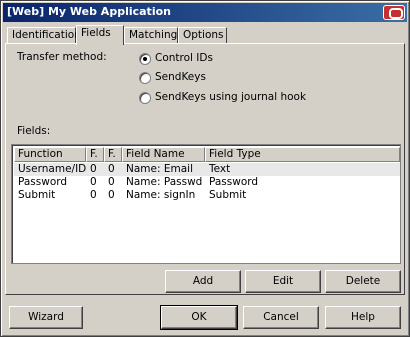  I want to click on cell-field-name: Name: Passwd, so click(164, 182).